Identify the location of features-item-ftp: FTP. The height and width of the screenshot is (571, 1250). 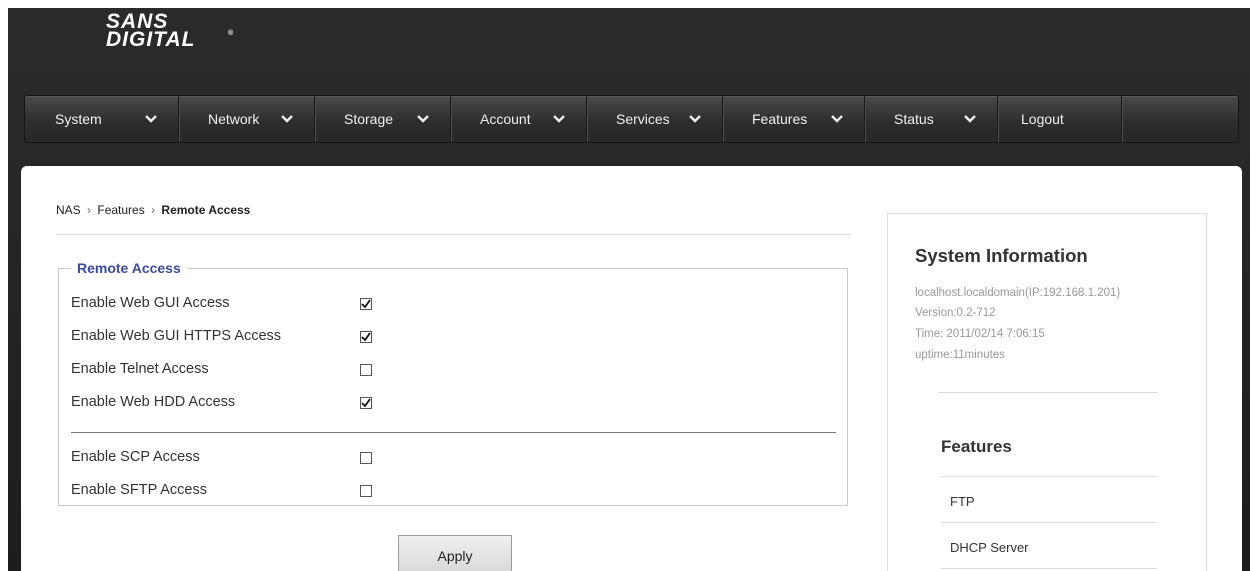
(962, 501).